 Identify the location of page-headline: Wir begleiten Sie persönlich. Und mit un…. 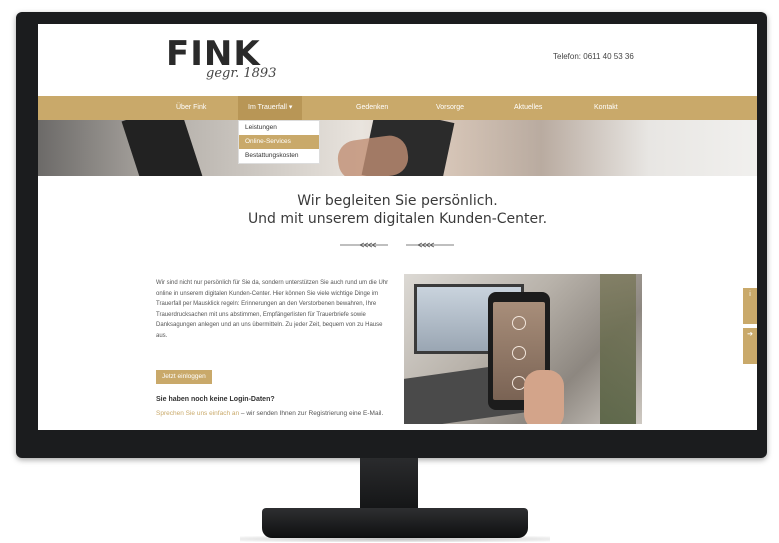
(397, 210).